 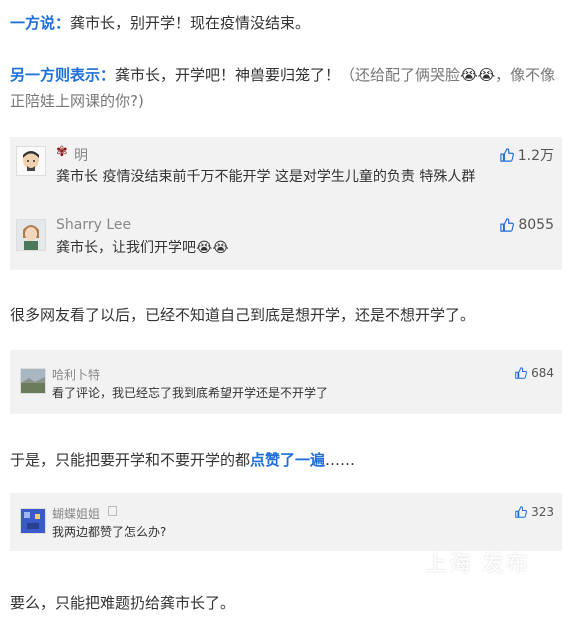 What do you see at coordinates (33, 23) in the screenshot?
I see `label-one-side: 一方说` at bounding box center [33, 23].